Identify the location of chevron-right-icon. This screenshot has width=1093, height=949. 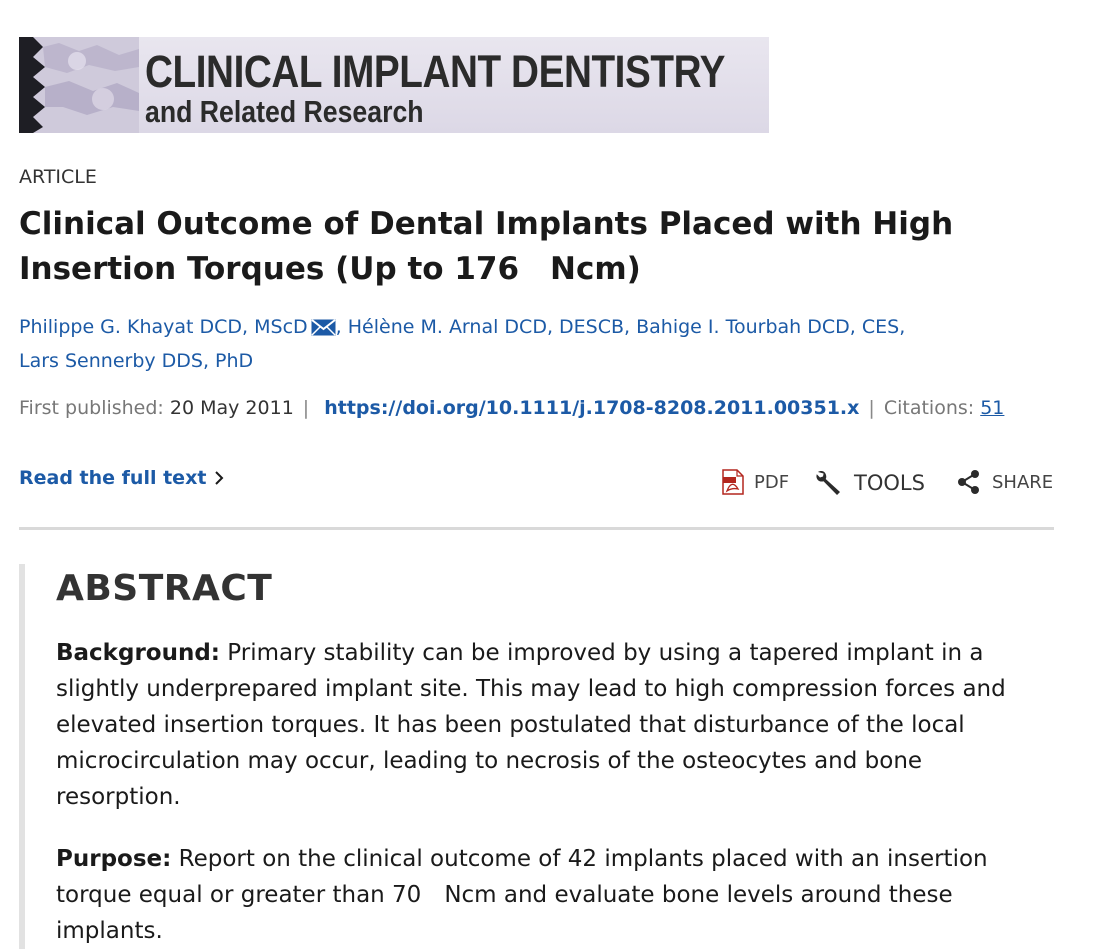
(219, 478).